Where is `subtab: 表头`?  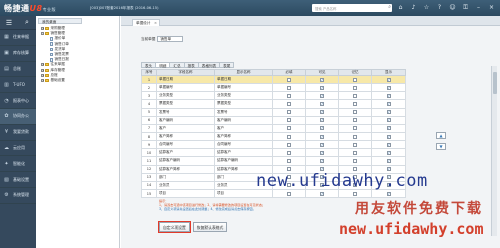 subtab: 表头 is located at coordinates (148, 65).